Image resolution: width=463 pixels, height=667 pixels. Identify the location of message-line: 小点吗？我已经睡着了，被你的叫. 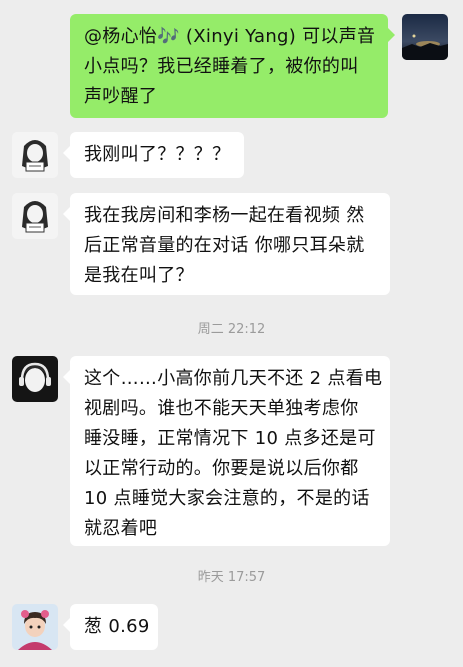
(221, 66).